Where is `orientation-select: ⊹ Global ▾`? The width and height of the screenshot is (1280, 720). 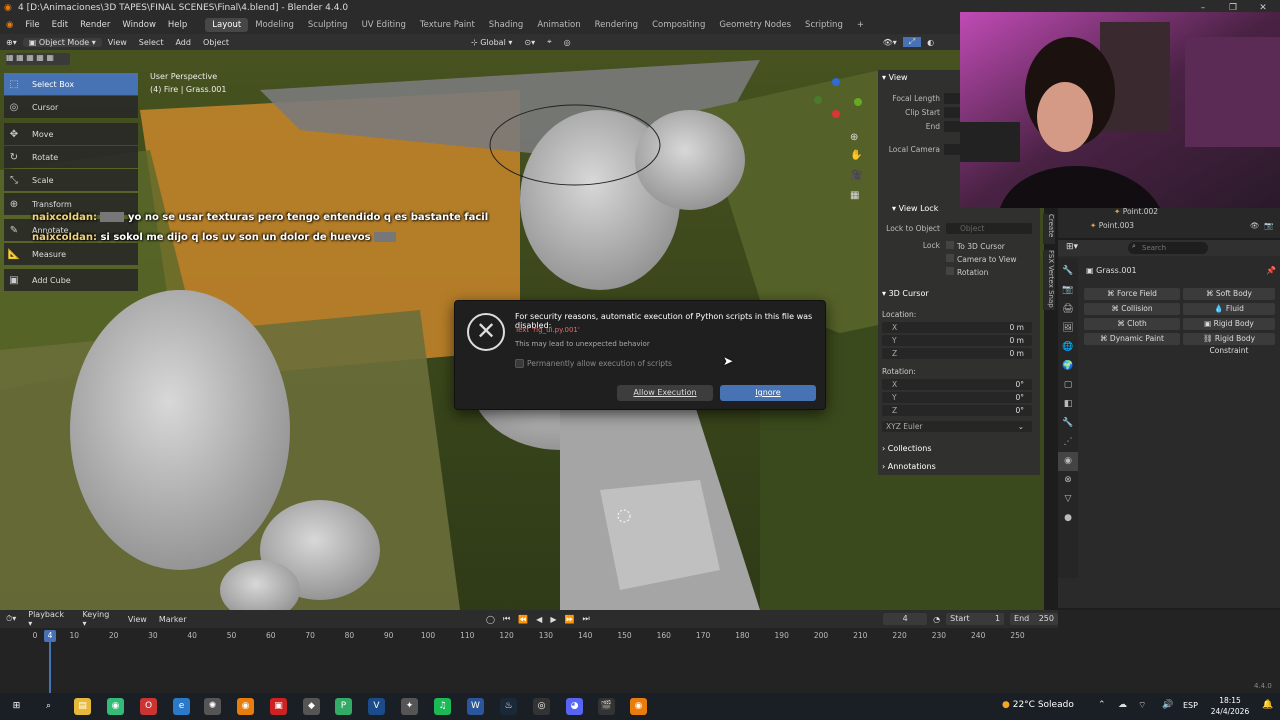 orientation-select: ⊹ Global ▾ is located at coordinates (491, 42).